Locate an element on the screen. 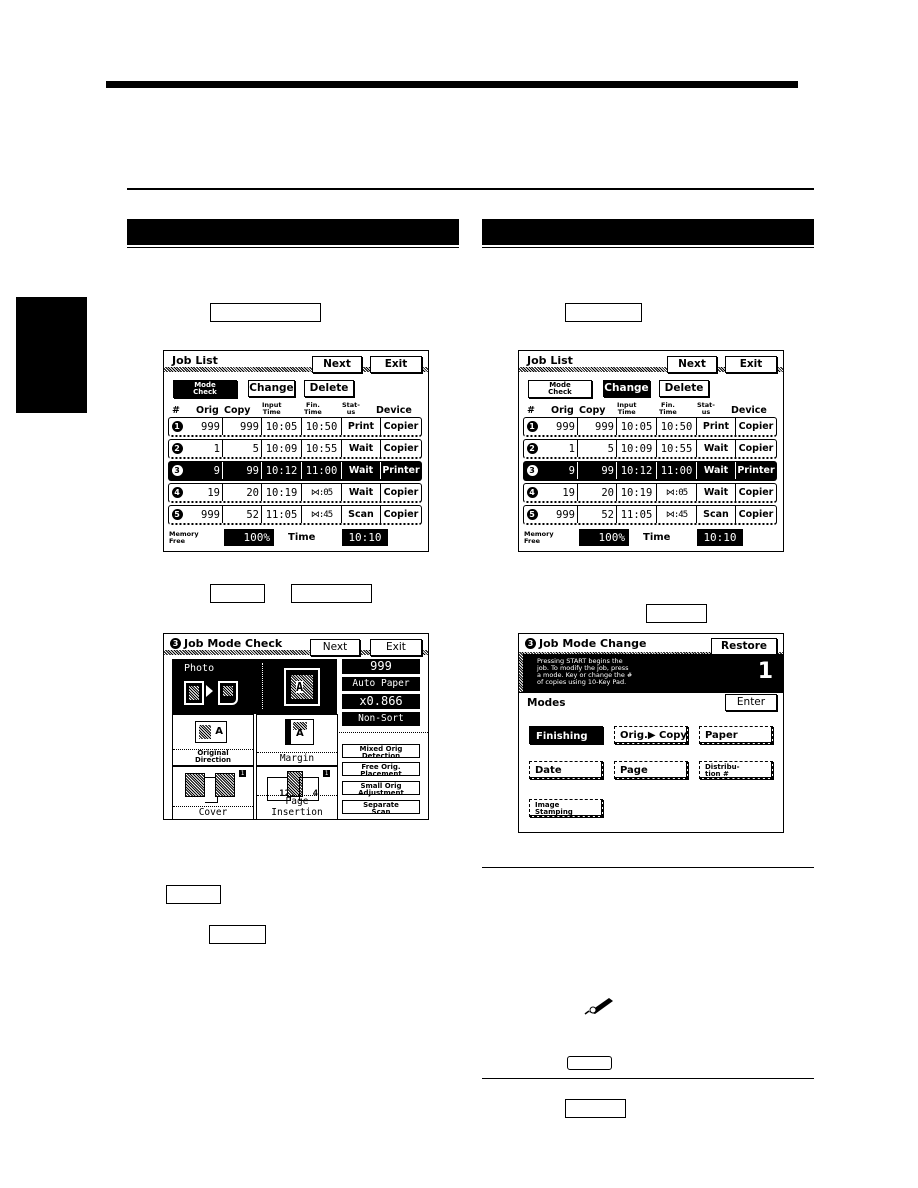  status-cell: Wait is located at coordinates (361, 492).